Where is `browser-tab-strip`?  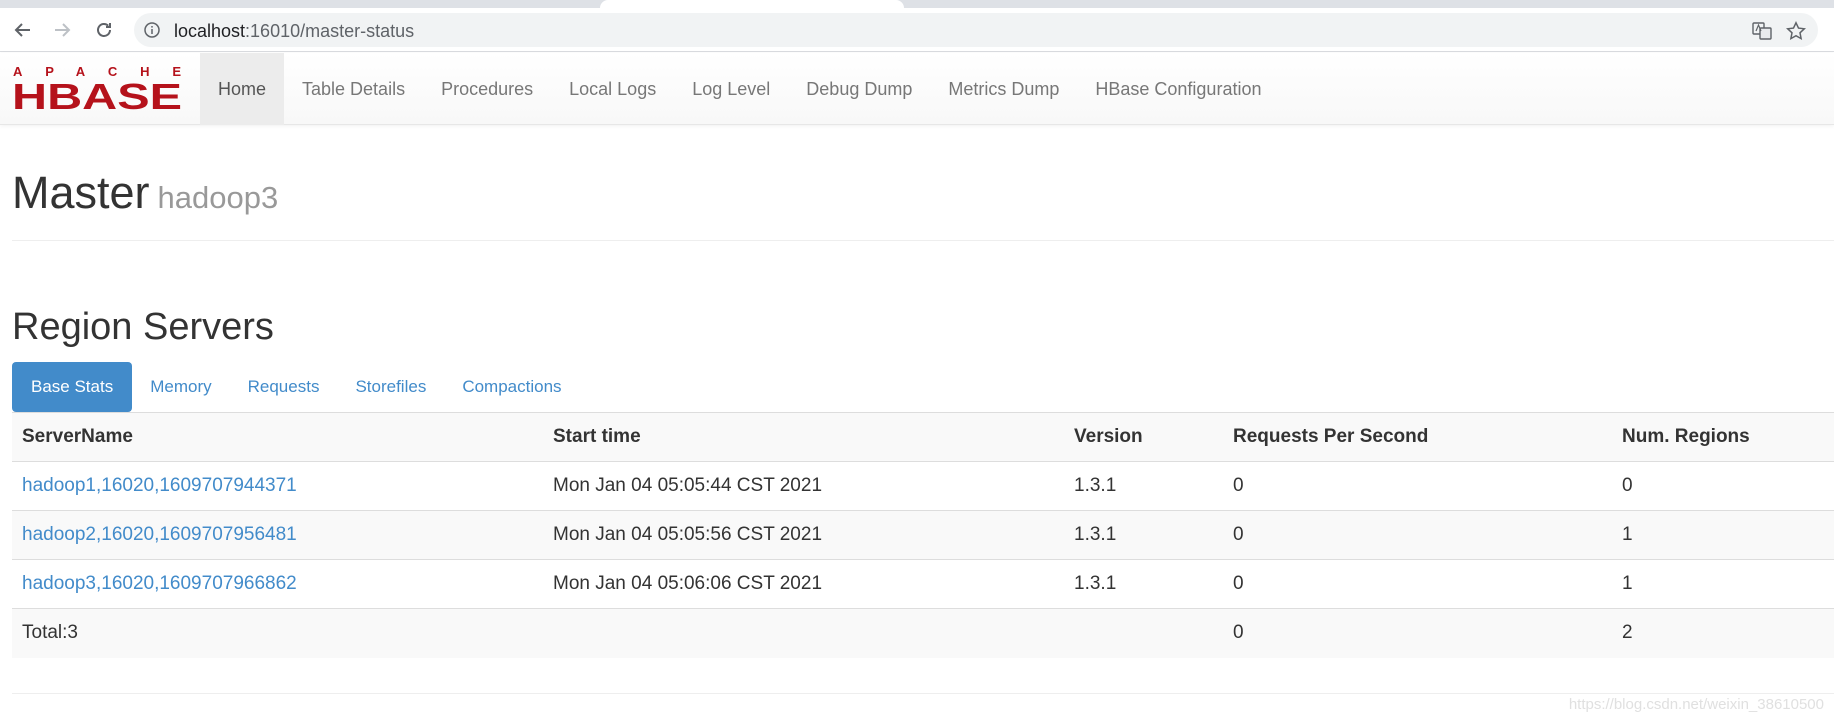
browser-tab-strip is located at coordinates (917, 4).